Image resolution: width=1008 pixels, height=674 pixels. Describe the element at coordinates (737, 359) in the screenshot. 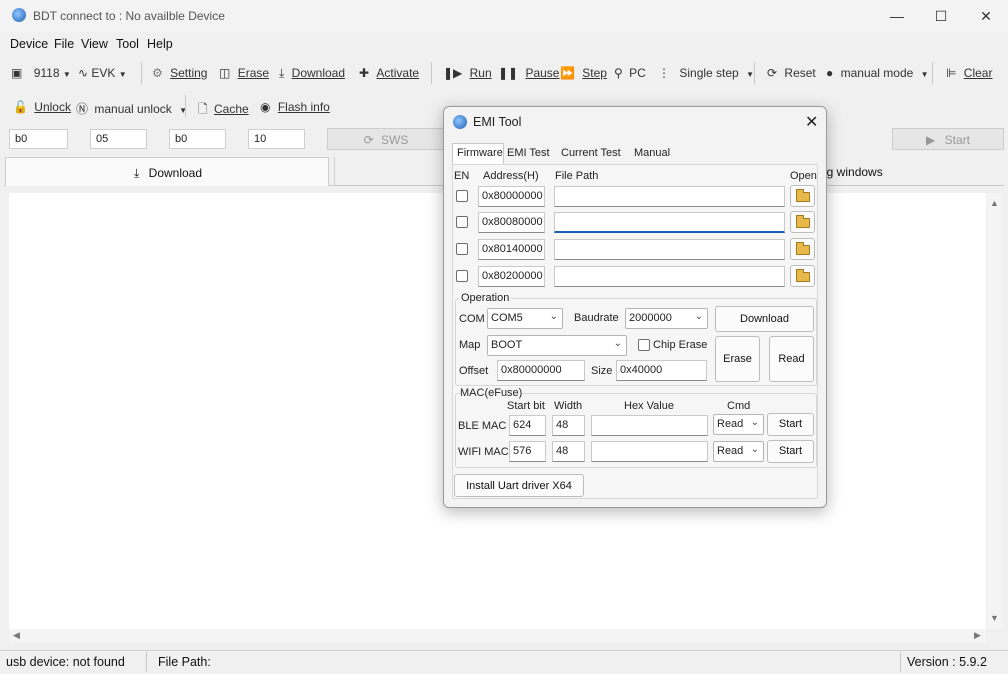

I see `erase-button: Erase` at that location.